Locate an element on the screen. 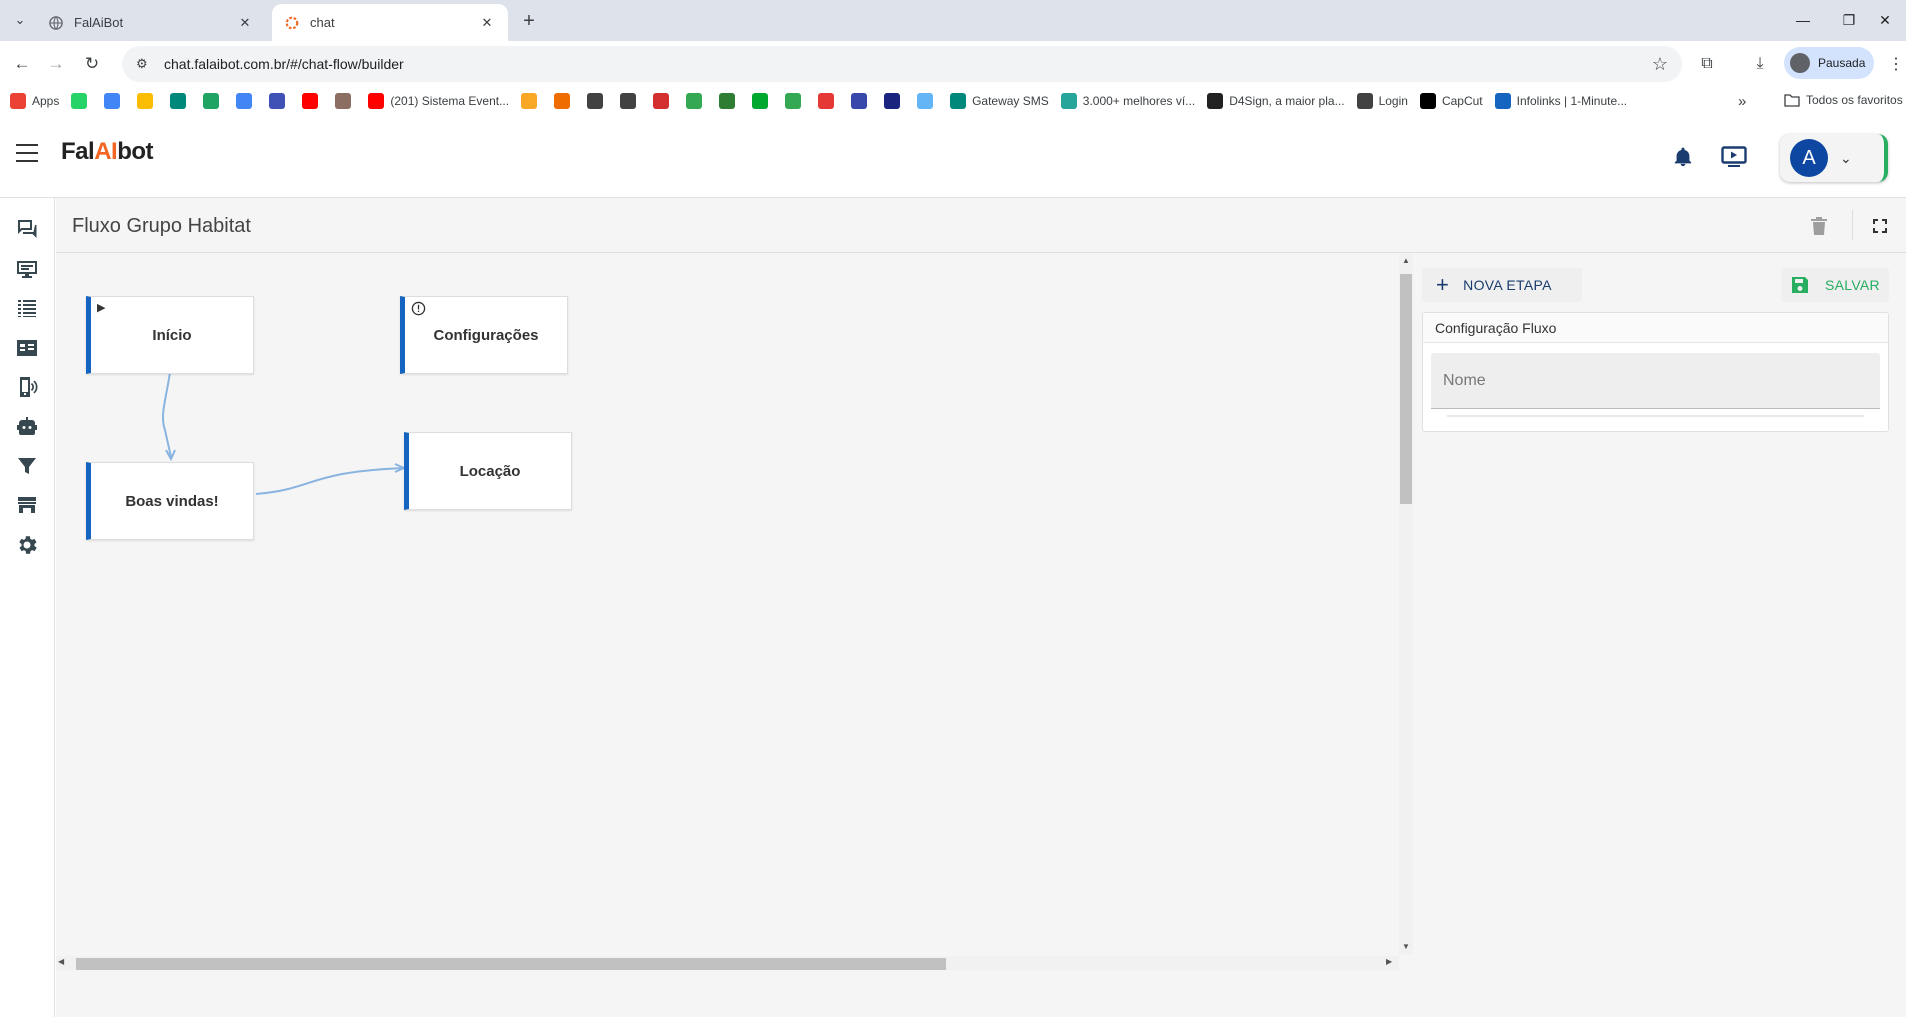 Image resolution: width=1906 pixels, height=1017 pixels. bookmark-label: Login is located at coordinates (1393, 100).